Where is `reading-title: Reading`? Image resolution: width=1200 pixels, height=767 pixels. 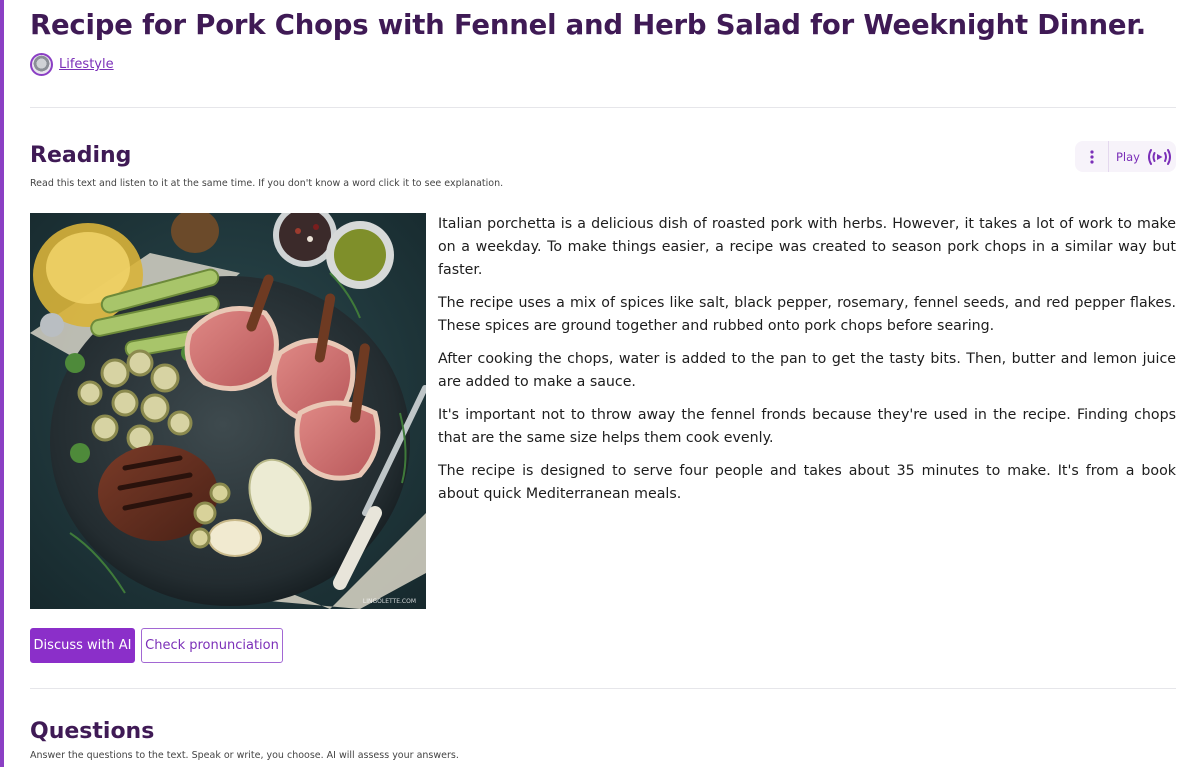 reading-title: Reading is located at coordinates (81, 155).